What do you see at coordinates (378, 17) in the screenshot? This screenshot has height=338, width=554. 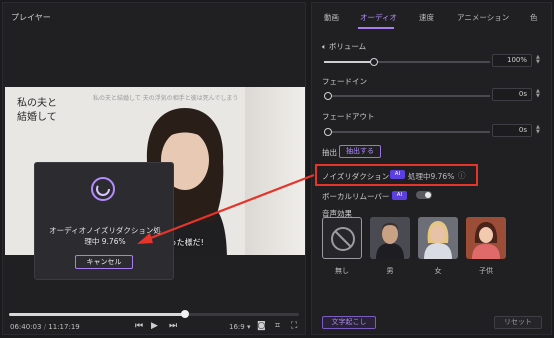 I see `tab-audio: オーディオ` at bounding box center [378, 17].